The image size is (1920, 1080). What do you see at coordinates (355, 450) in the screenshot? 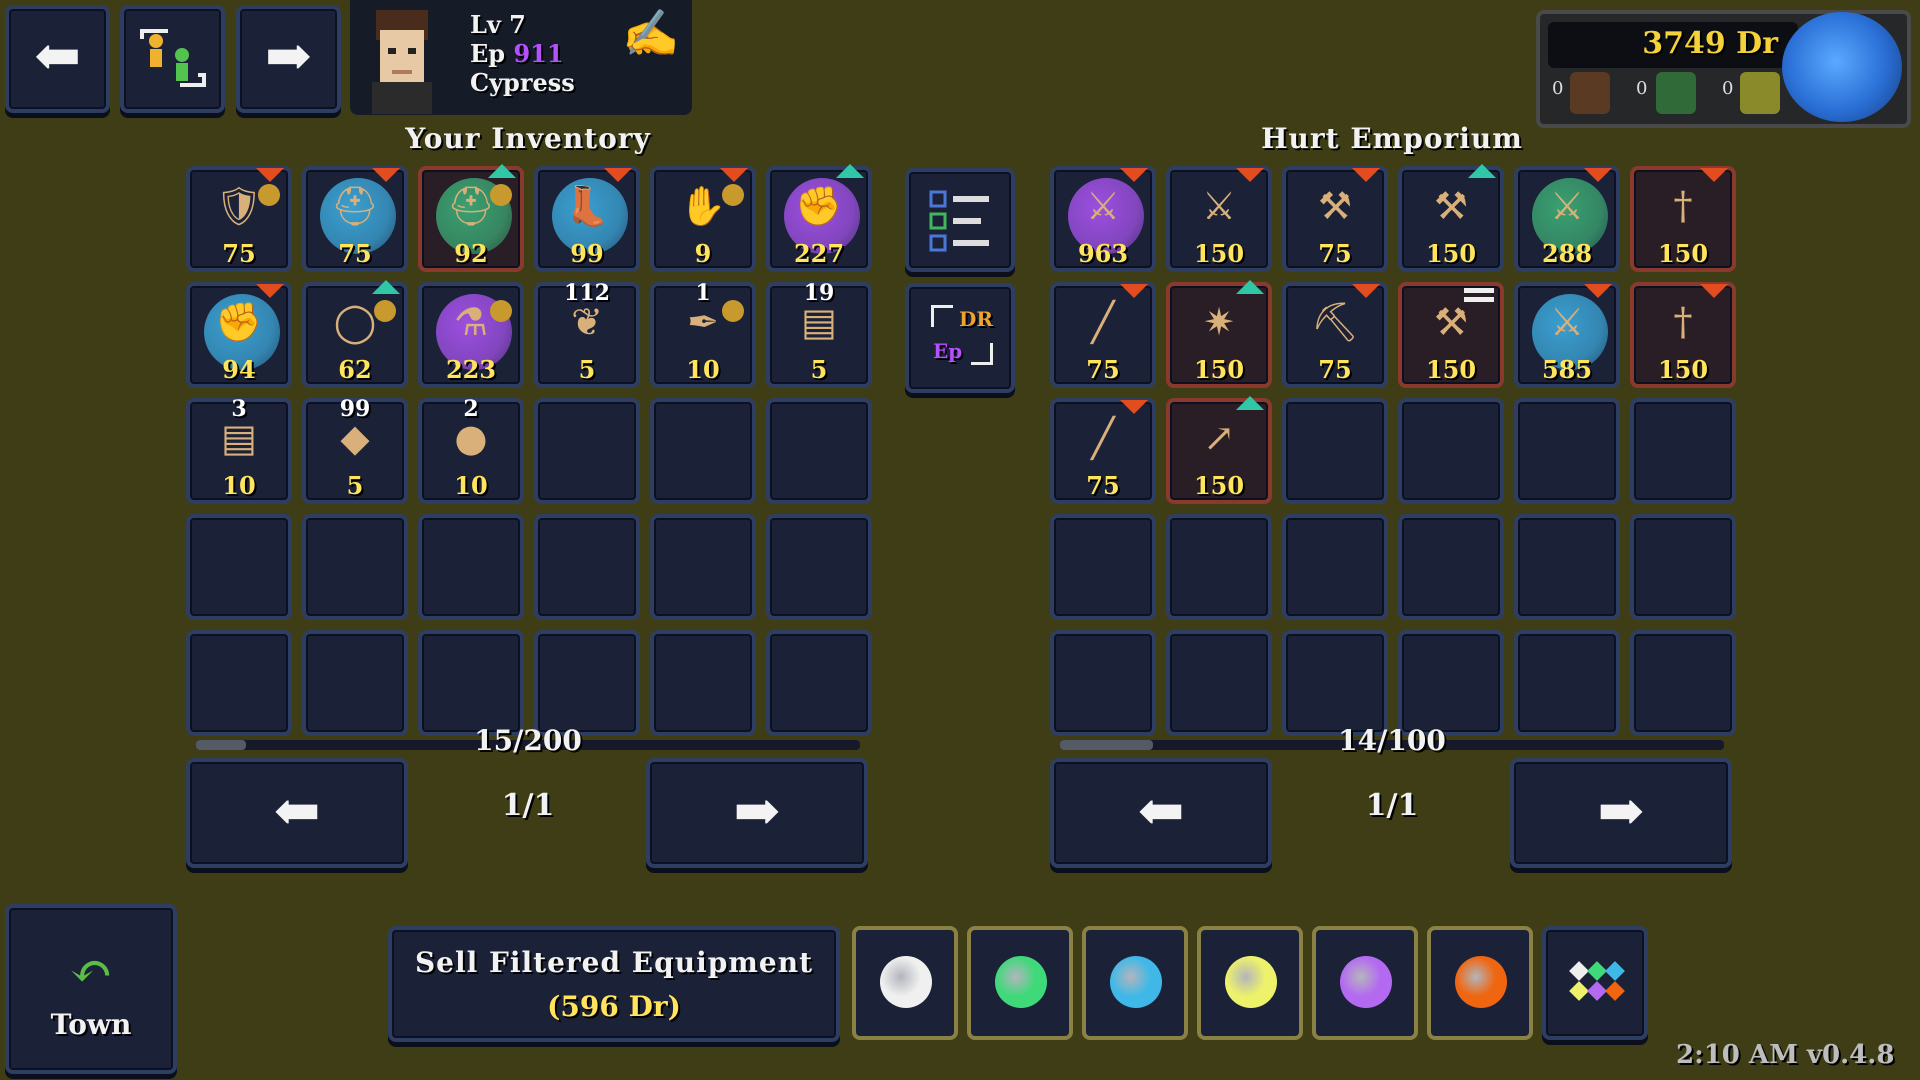
I see `inventory-slot: ◆ 99 5` at bounding box center [355, 450].